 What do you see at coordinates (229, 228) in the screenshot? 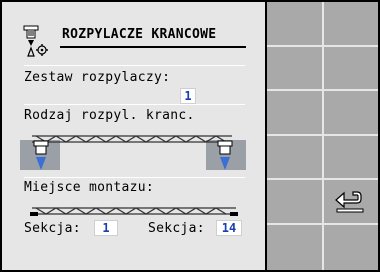
I see `sekcja-right-value-field: 14` at bounding box center [229, 228].